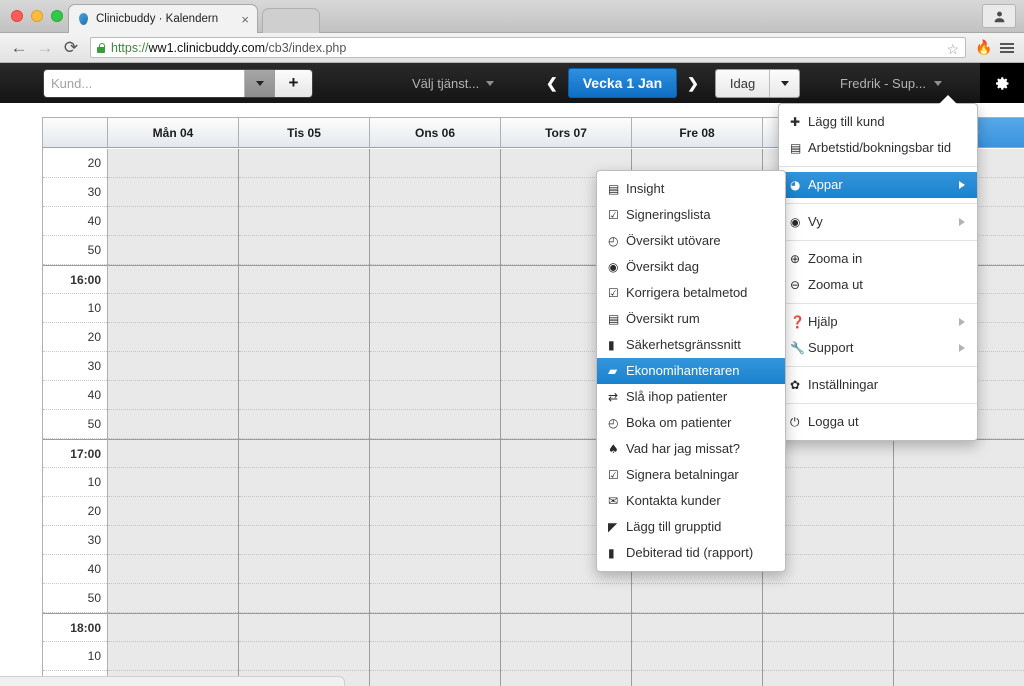 The width and height of the screenshot is (1024, 686). What do you see at coordinates (1007, 48) in the screenshot?
I see `browser-menu-button` at bounding box center [1007, 48].